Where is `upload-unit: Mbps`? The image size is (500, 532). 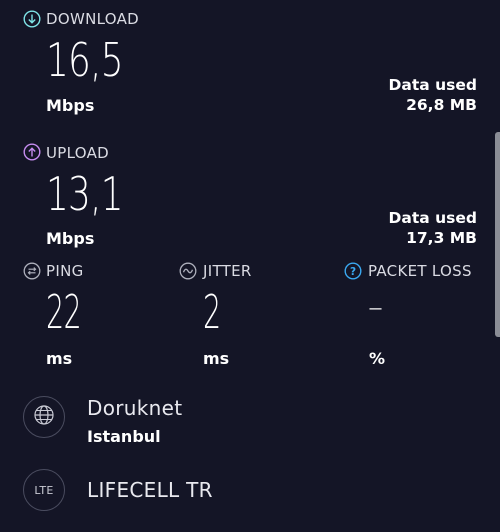 upload-unit: Mbps is located at coordinates (70, 238).